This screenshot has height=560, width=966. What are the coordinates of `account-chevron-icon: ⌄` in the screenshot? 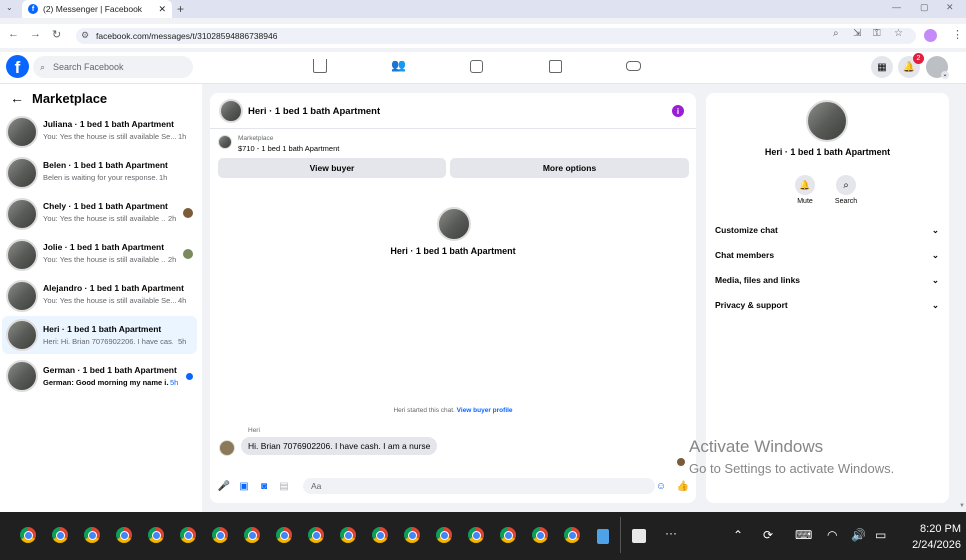 It's located at (945, 75).